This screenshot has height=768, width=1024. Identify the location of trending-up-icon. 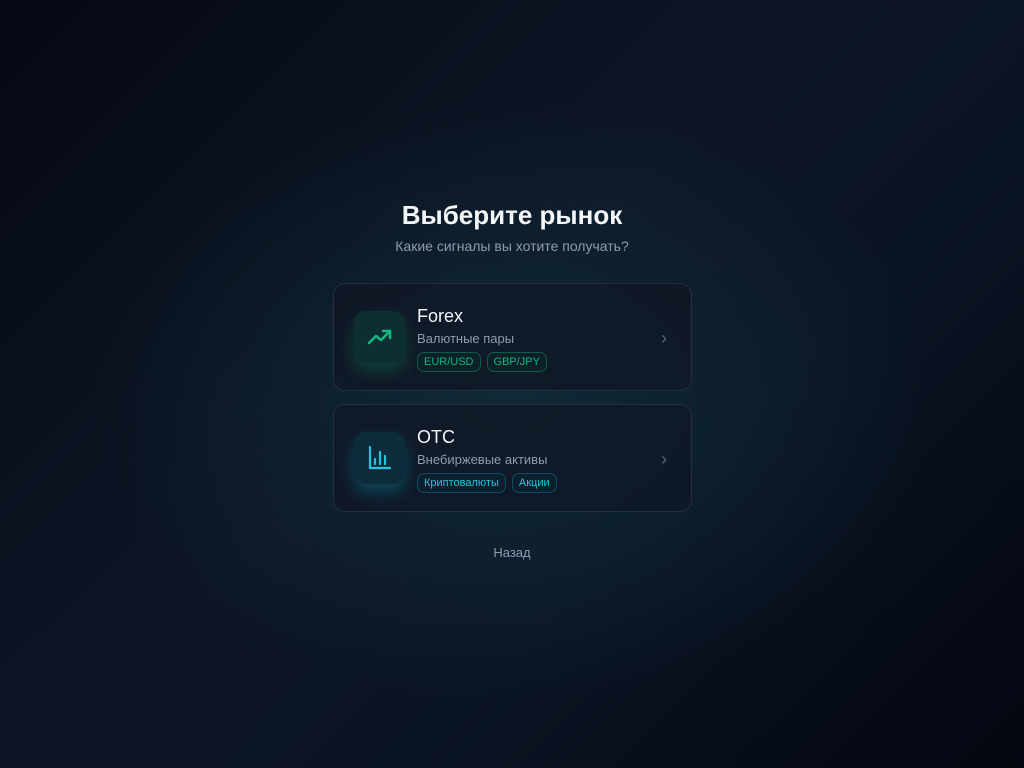
(379, 337).